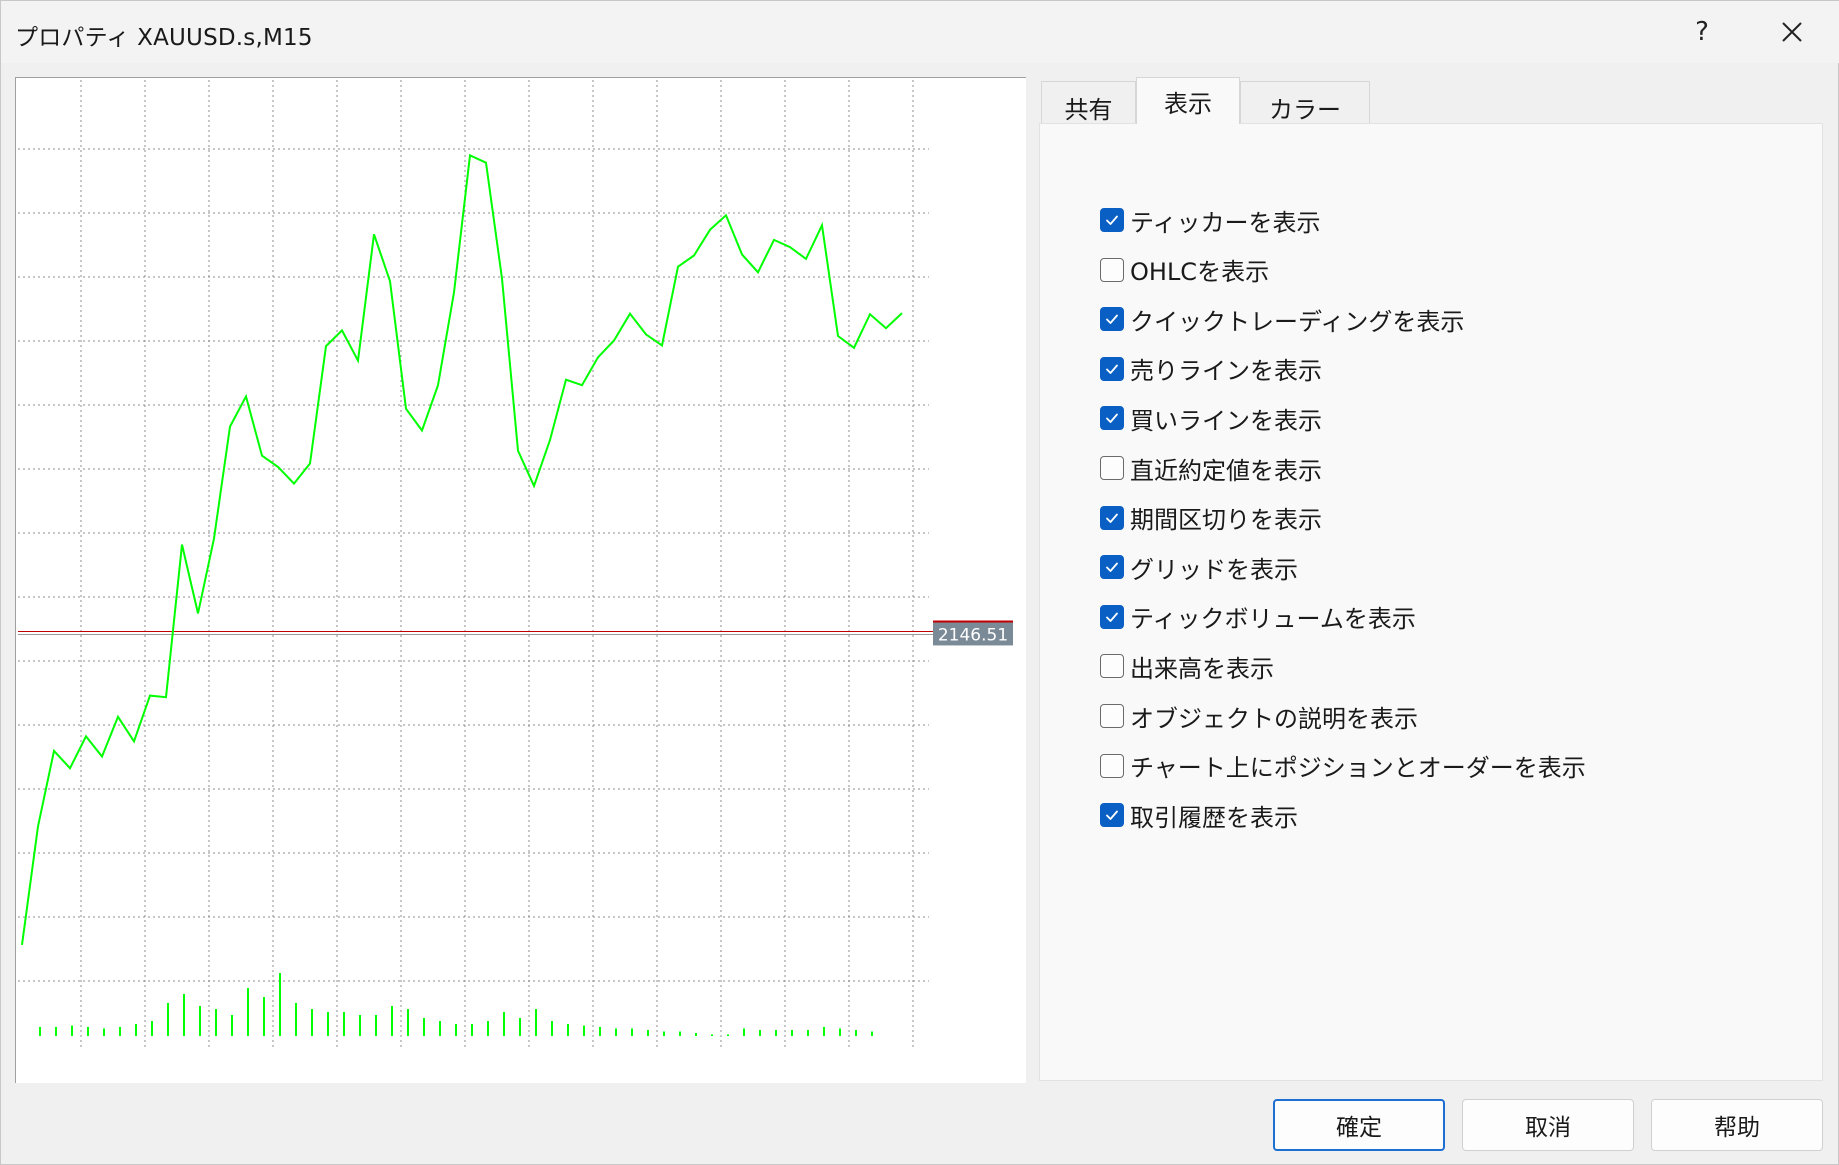  I want to click on option-row: ティックボリュームを表示, so click(1258, 617).